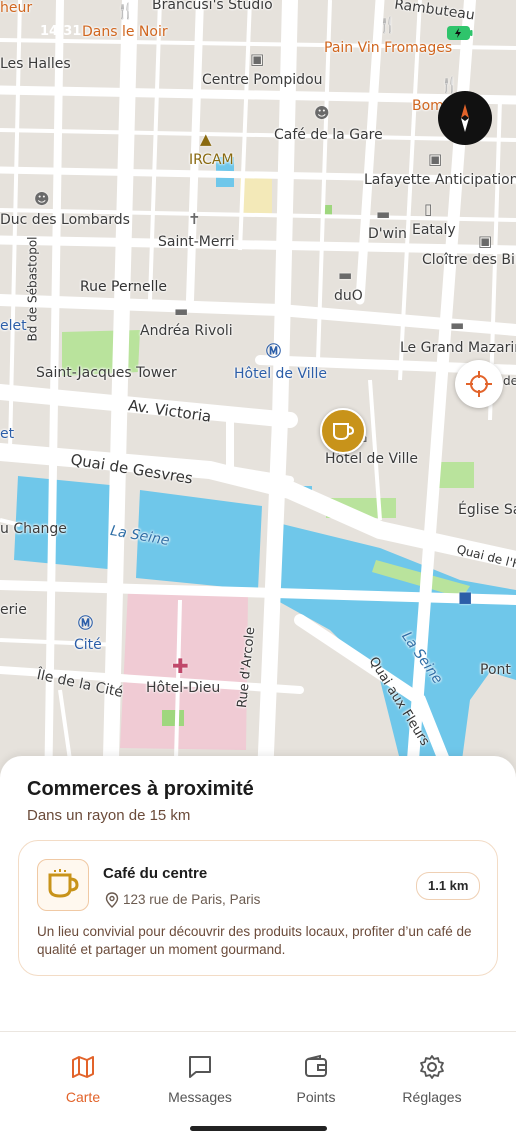 The width and height of the screenshot is (516, 1146). What do you see at coordinates (155, 873) in the screenshot?
I see `shop-name: Café du centre` at bounding box center [155, 873].